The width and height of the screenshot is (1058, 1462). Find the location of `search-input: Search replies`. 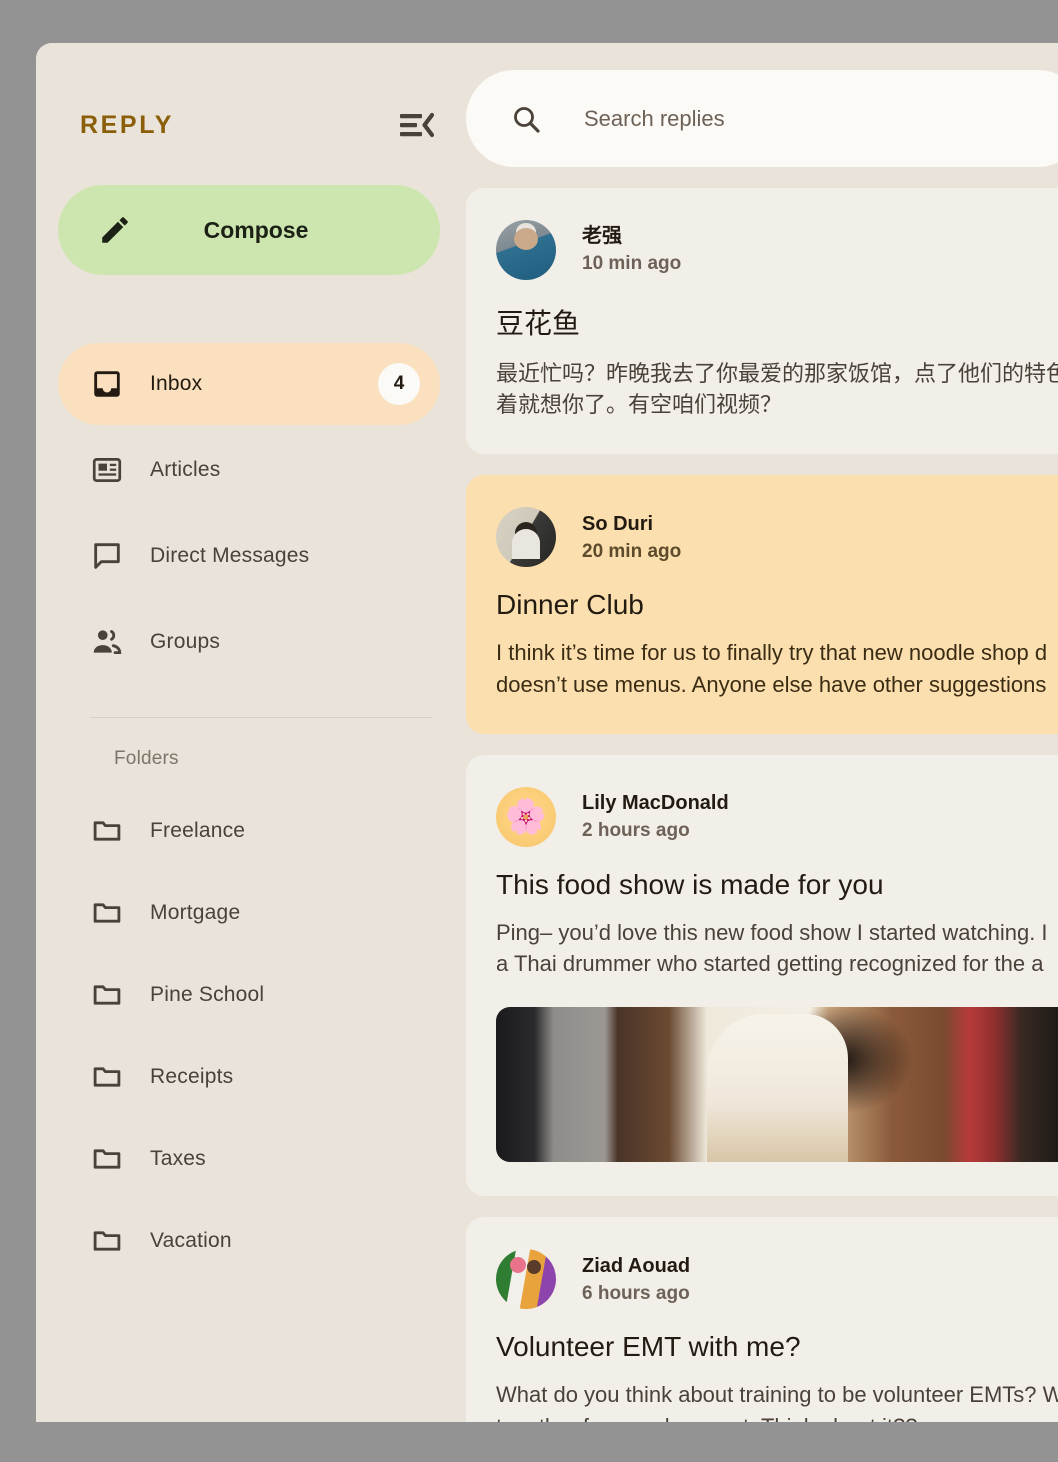

search-input: Search replies is located at coordinates (762, 118).